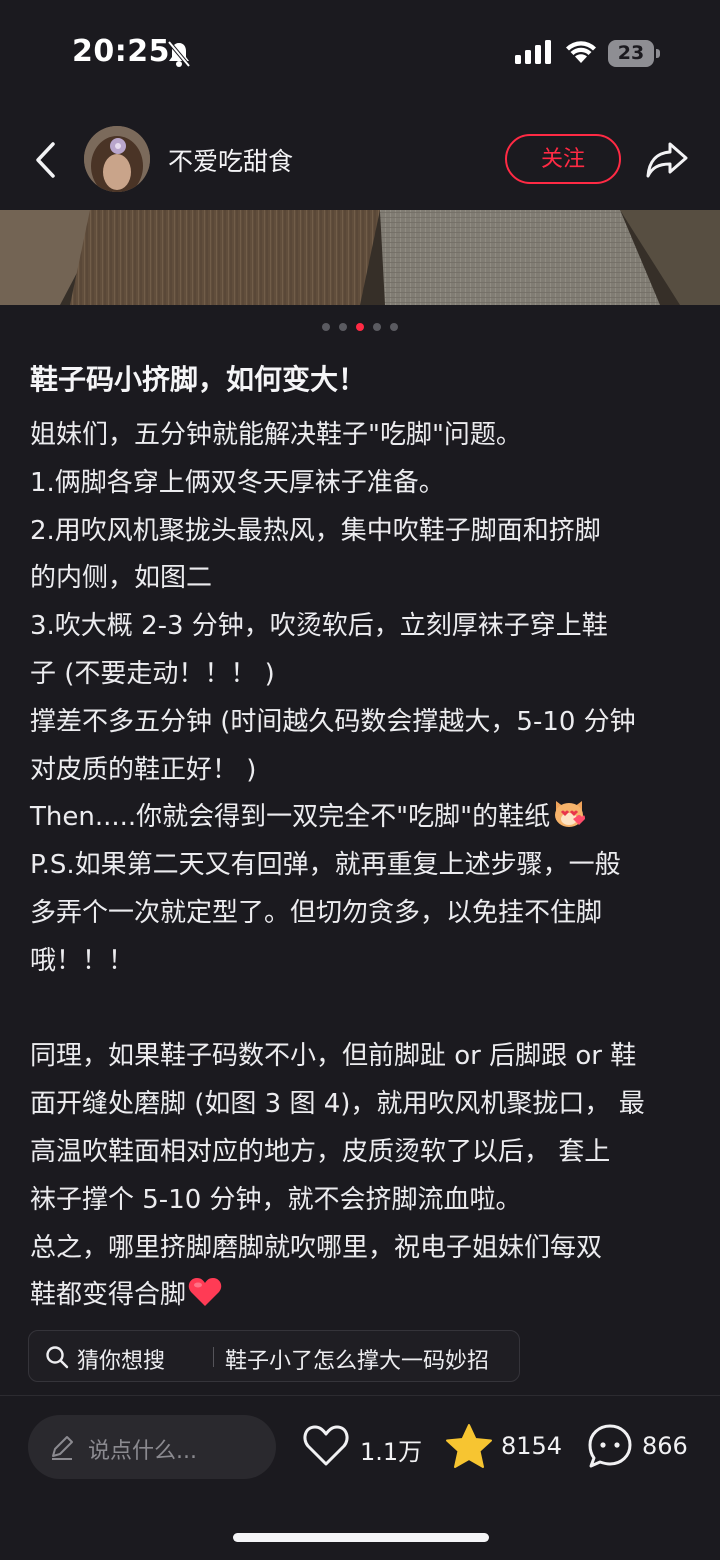 This screenshot has width=720, height=1560. I want to click on search-suggestion: 猜你想搜 鞋子小了怎么撑大一码妙招, so click(274, 1356).